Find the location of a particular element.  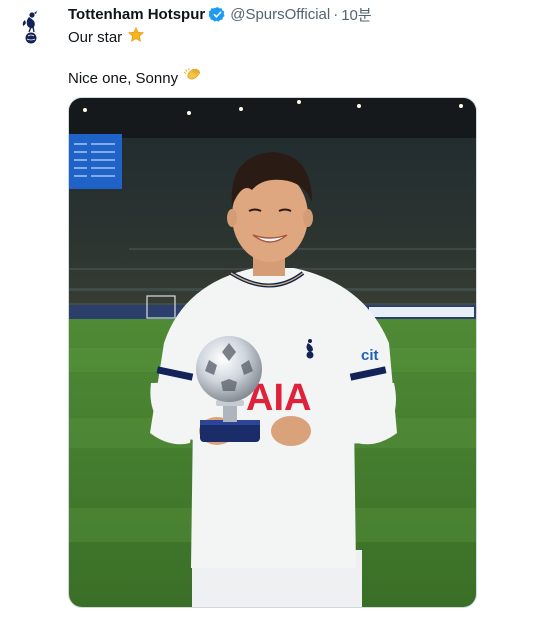

stadium-scoreboard is located at coordinates (95, 161).